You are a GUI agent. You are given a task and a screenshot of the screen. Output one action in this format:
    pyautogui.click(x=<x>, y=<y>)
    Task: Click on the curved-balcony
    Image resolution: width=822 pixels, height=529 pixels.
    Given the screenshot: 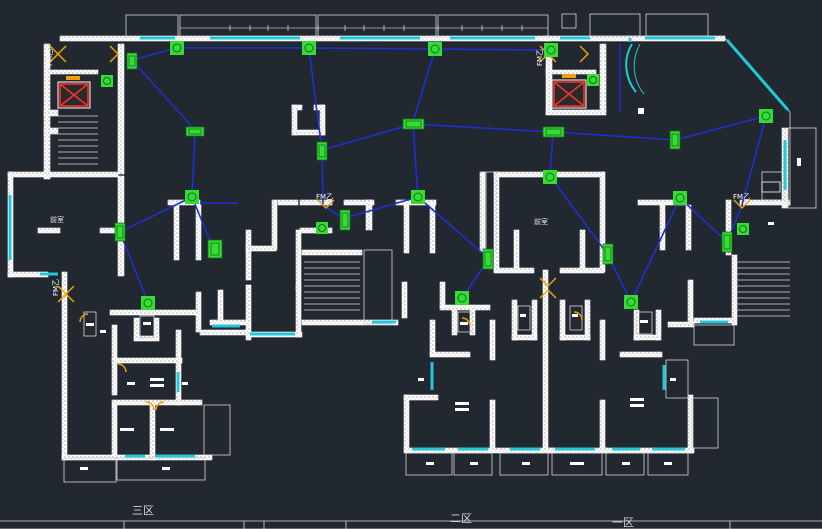 What is the action you would take?
    pyautogui.click(x=632, y=78)
    